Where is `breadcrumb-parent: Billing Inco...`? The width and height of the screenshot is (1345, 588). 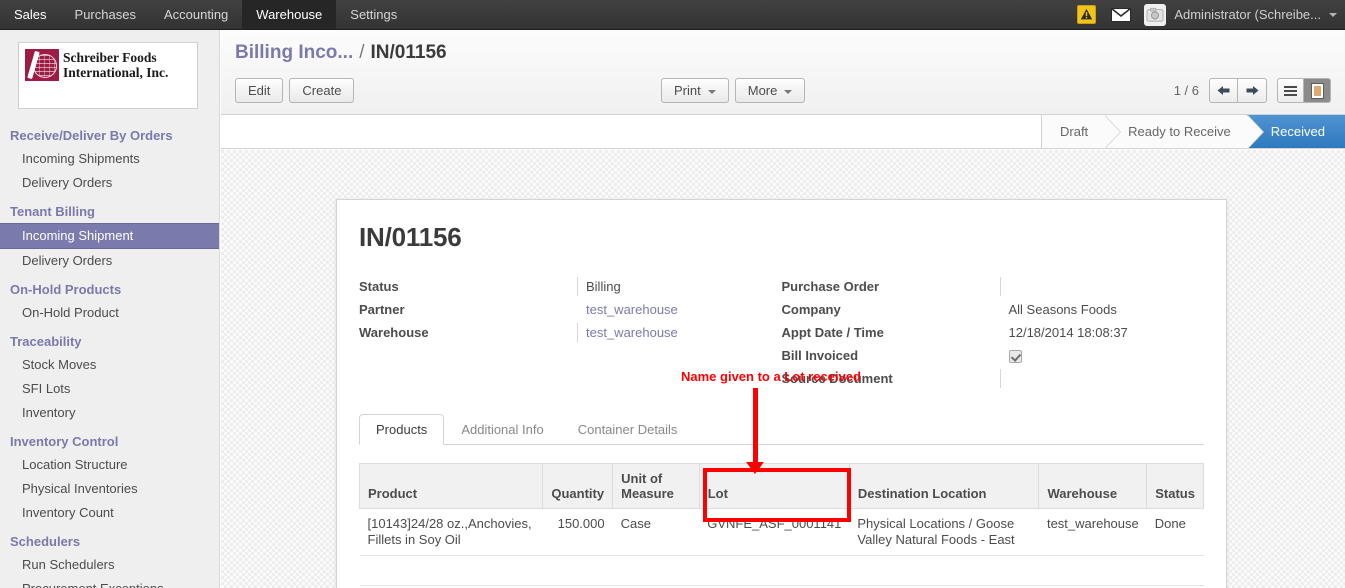 breadcrumb-parent: Billing Inco... is located at coordinates (294, 53).